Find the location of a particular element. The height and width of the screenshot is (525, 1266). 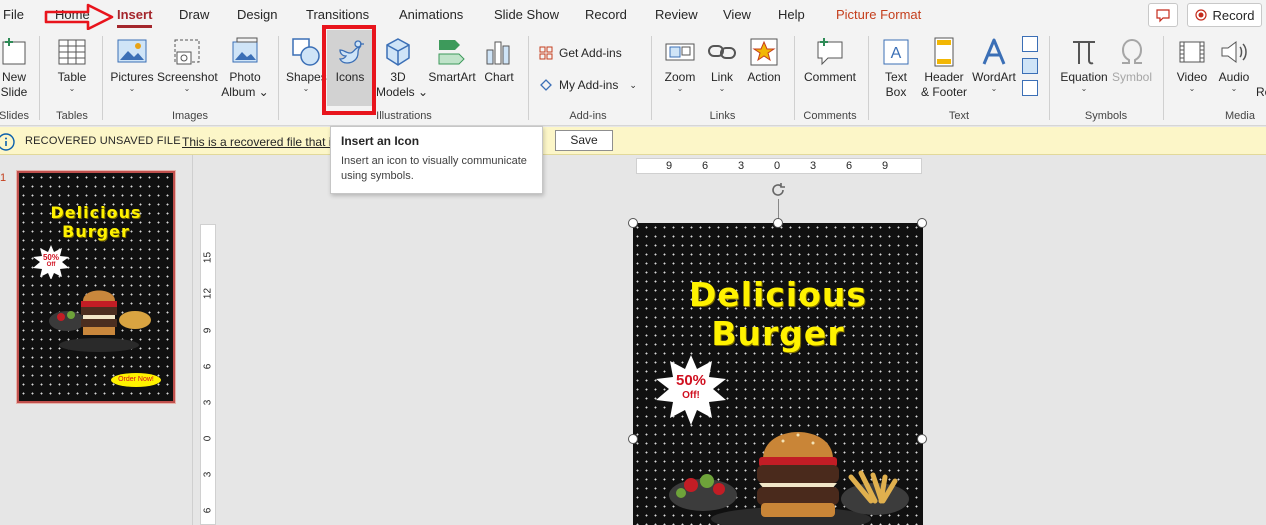

object-button is located at coordinates (1030, 88).